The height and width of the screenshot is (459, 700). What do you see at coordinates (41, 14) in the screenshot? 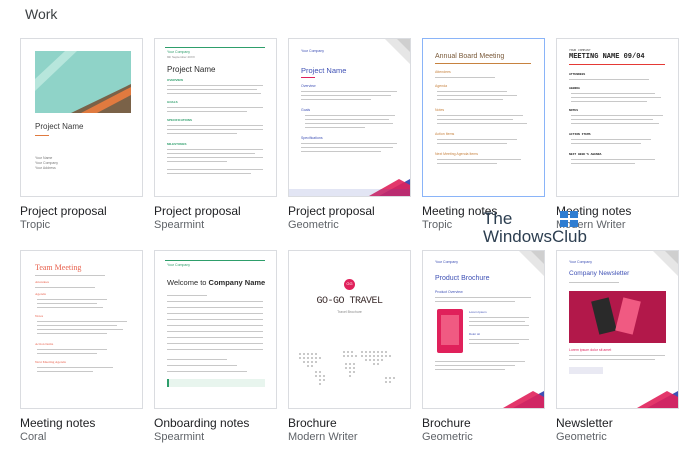
I see `section-title: Work` at bounding box center [41, 14].